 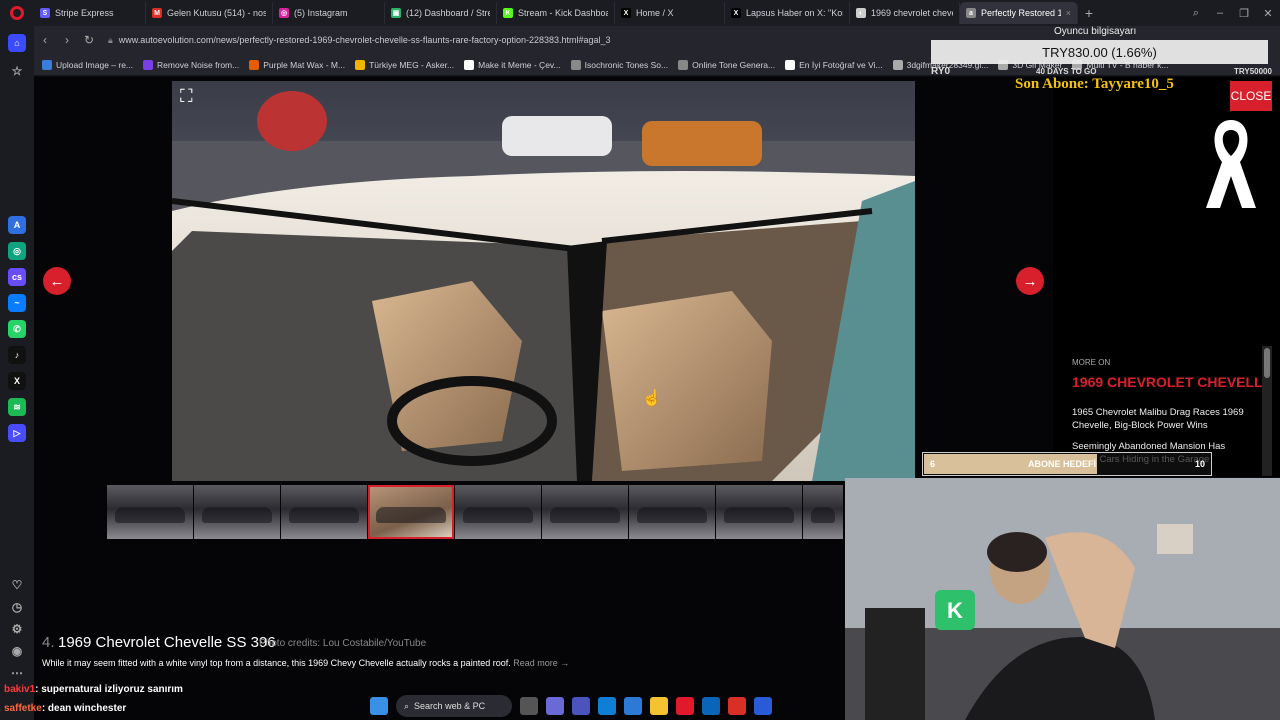 What do you see at coordinates (23, 708) in the screenshot?
I see `chat-user-2: saffetke` at bounding box center [23, 708].